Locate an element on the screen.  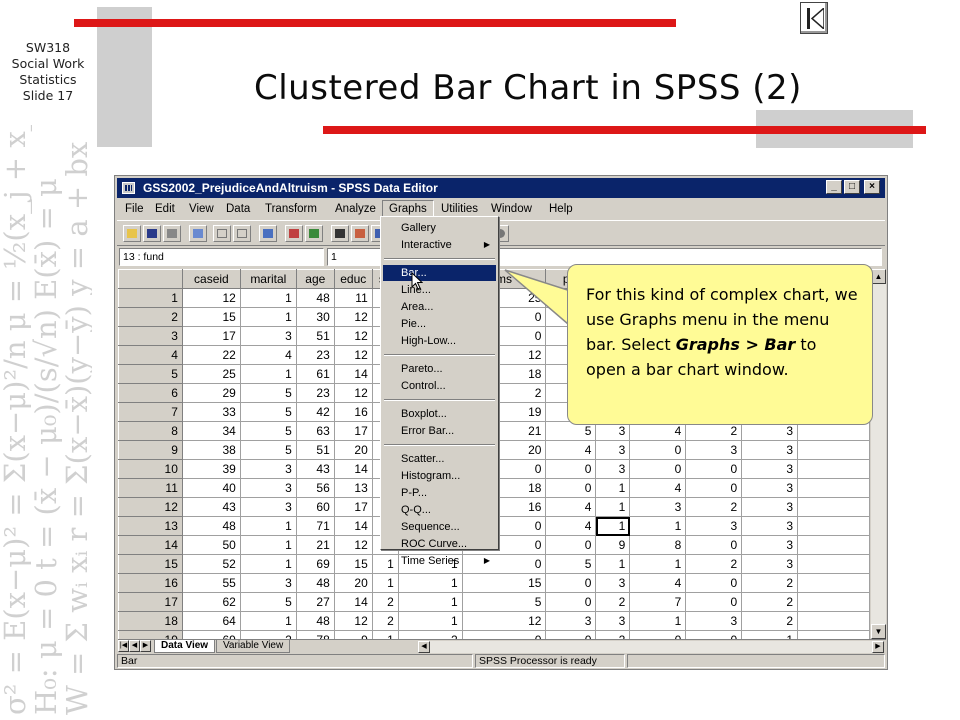
tab-first-icon: |◀ is located at coordinates (123, 646).